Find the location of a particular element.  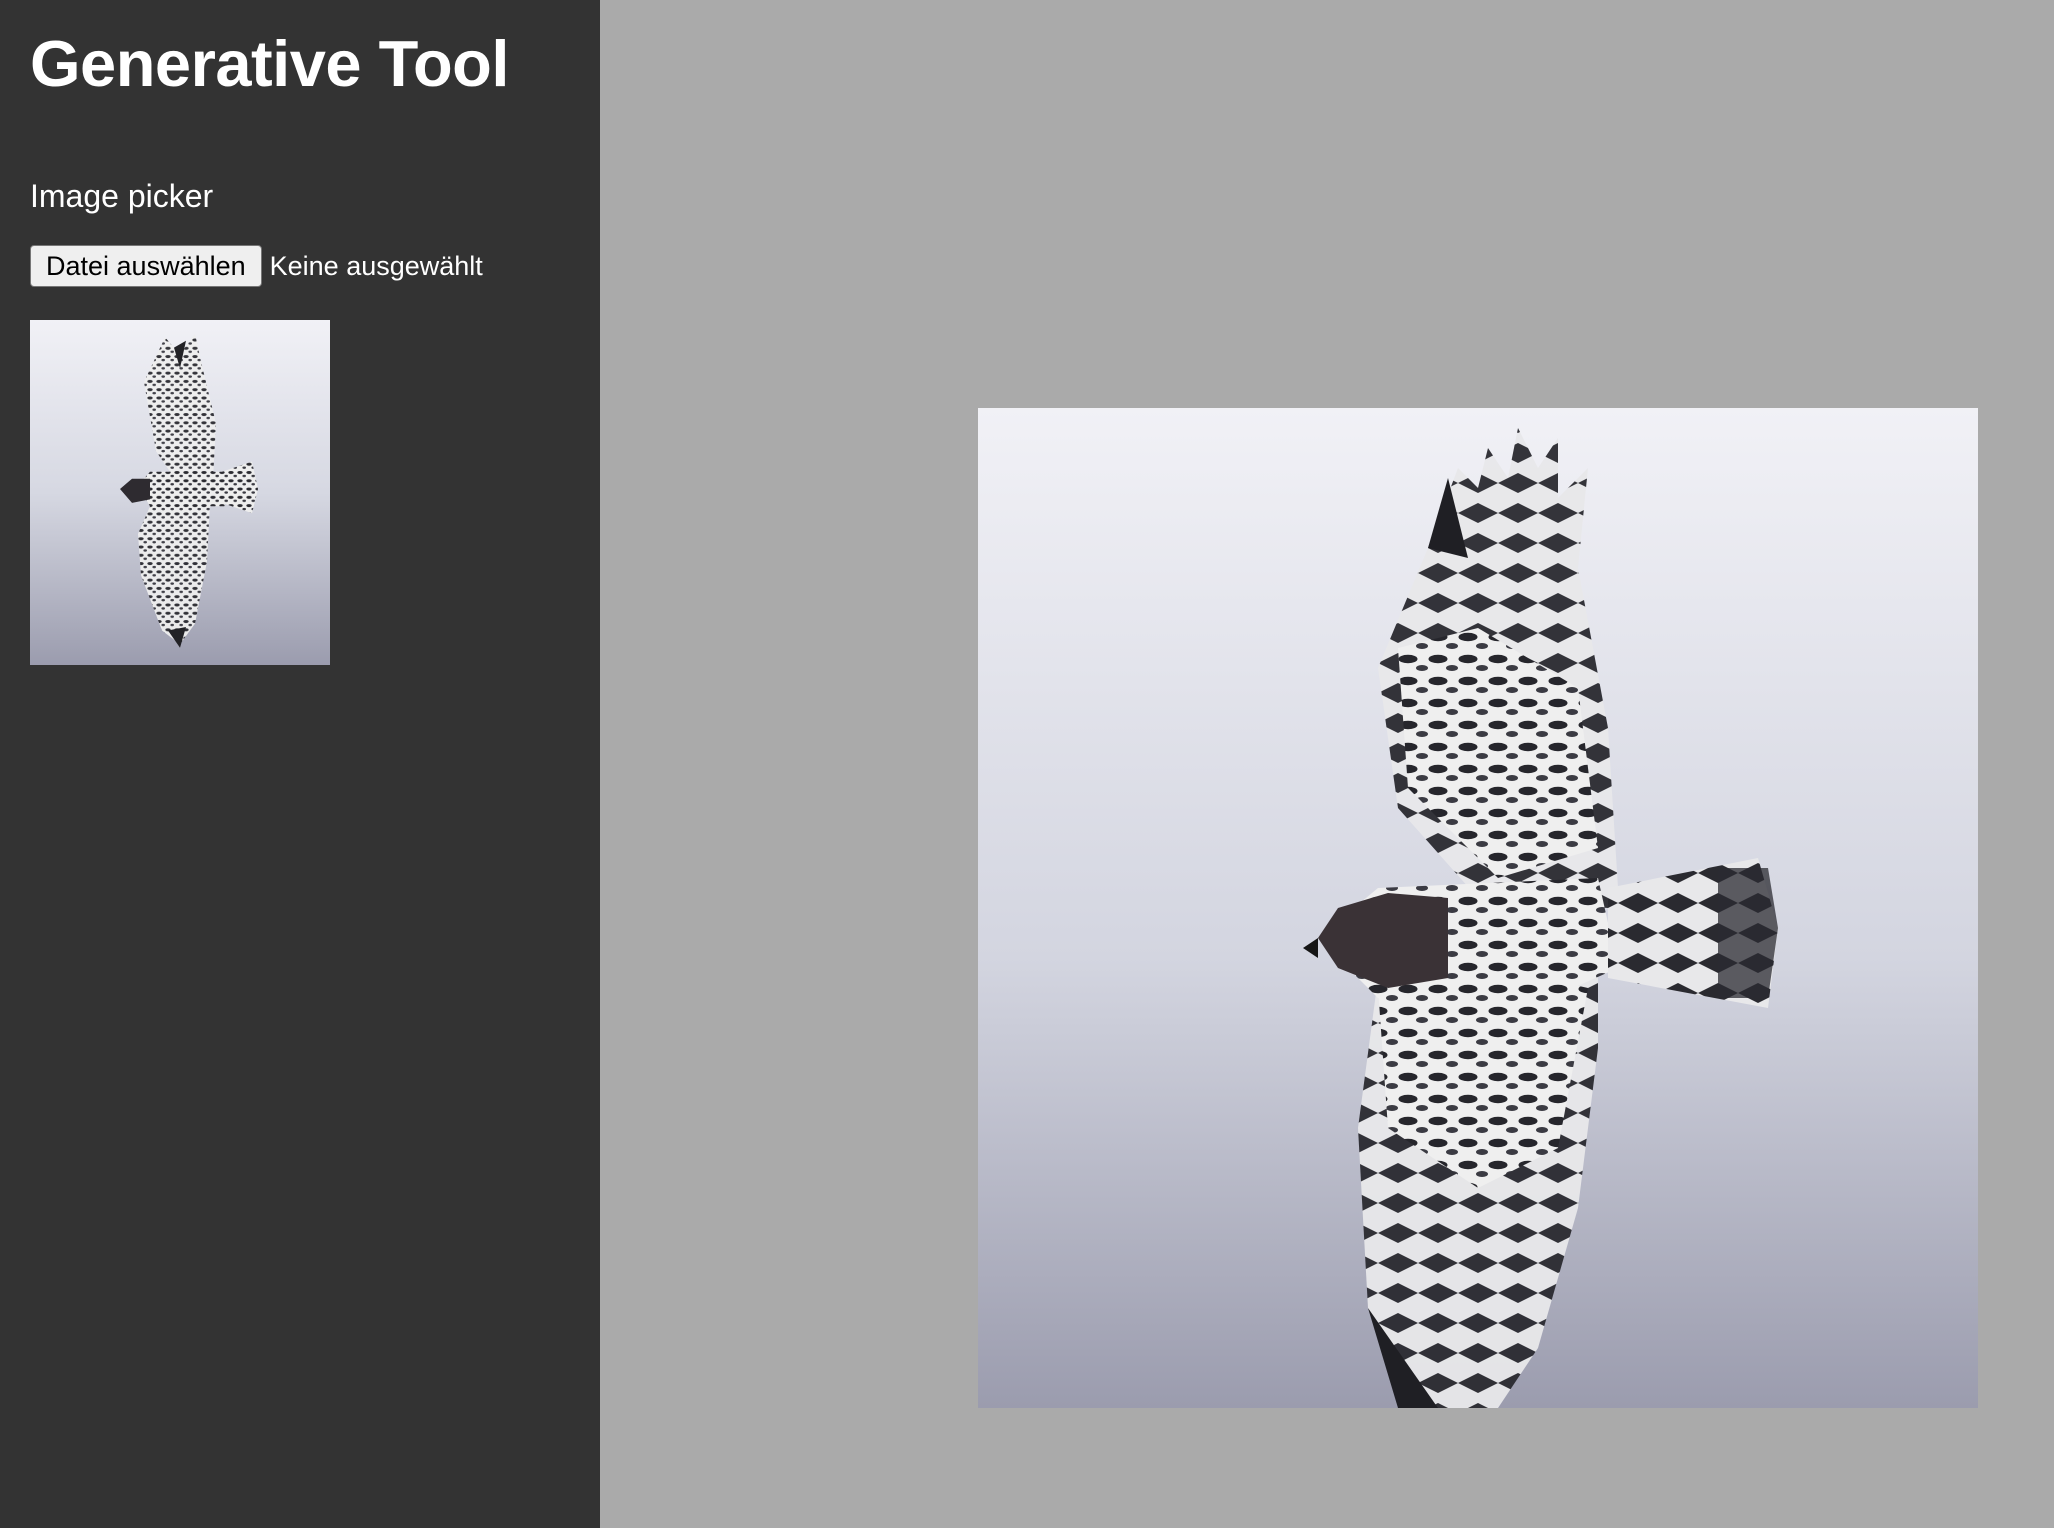

app-title: Generative Tool is located at coordinates (269, 63).